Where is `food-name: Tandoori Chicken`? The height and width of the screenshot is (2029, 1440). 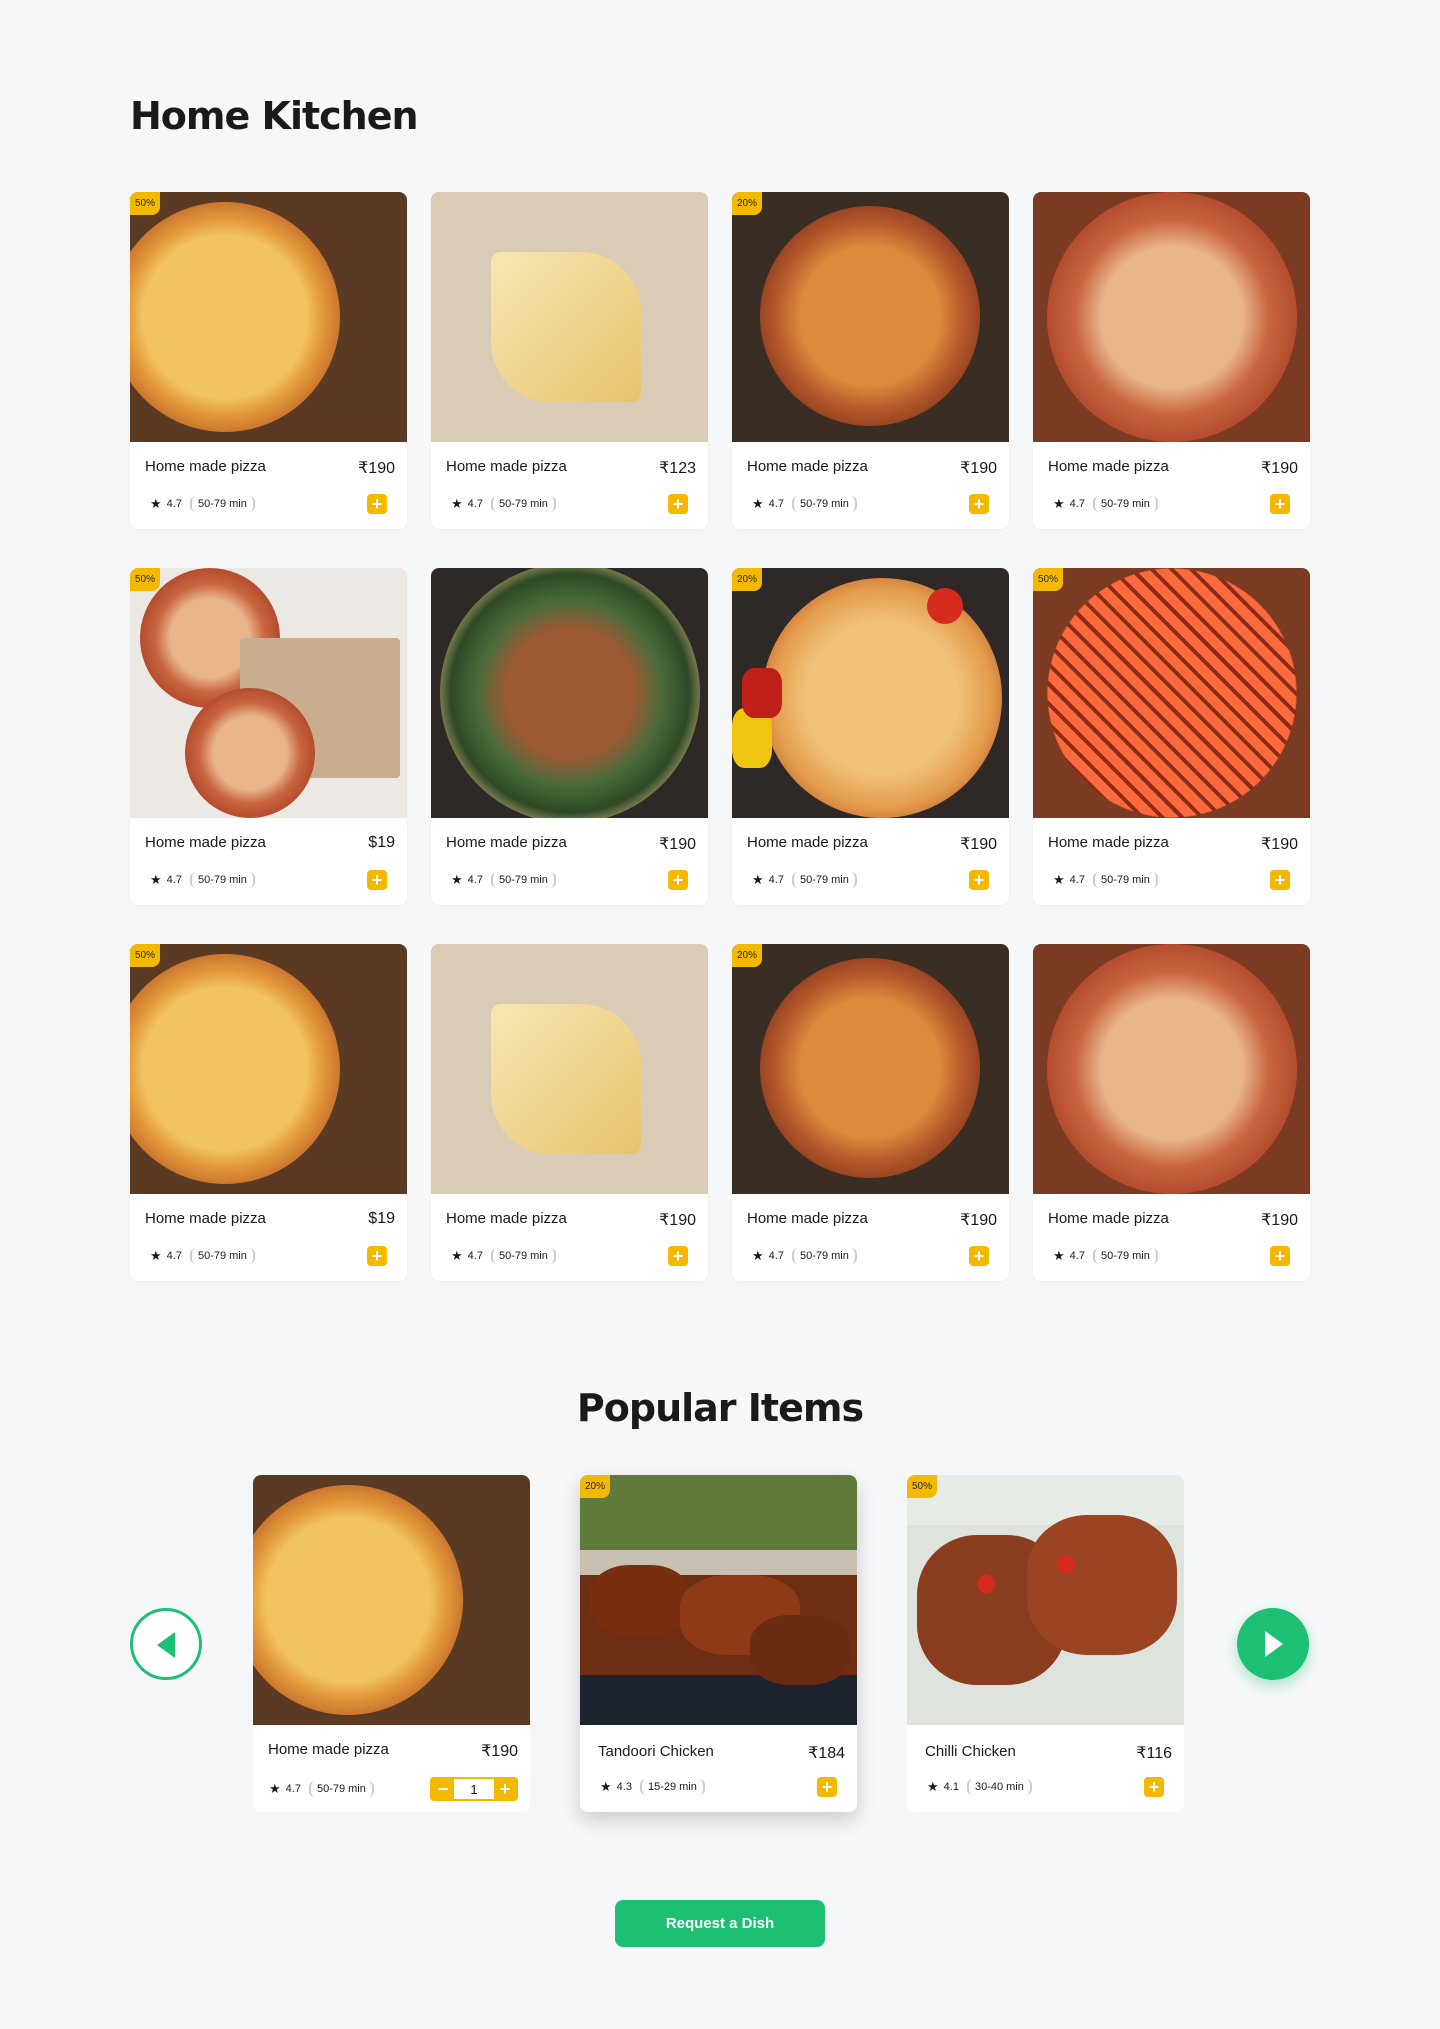 food-name: Tandoori Chicken is located at coordinates (656, 1751).